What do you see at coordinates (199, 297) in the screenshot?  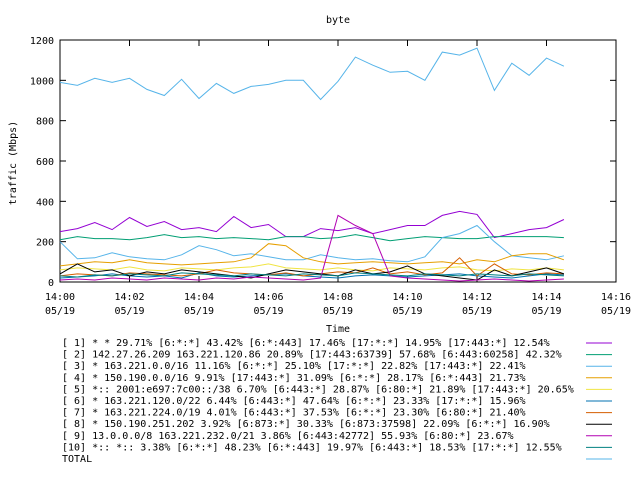 I see `x-tick-time-label: 14:04` at bounding box center [199, 297].